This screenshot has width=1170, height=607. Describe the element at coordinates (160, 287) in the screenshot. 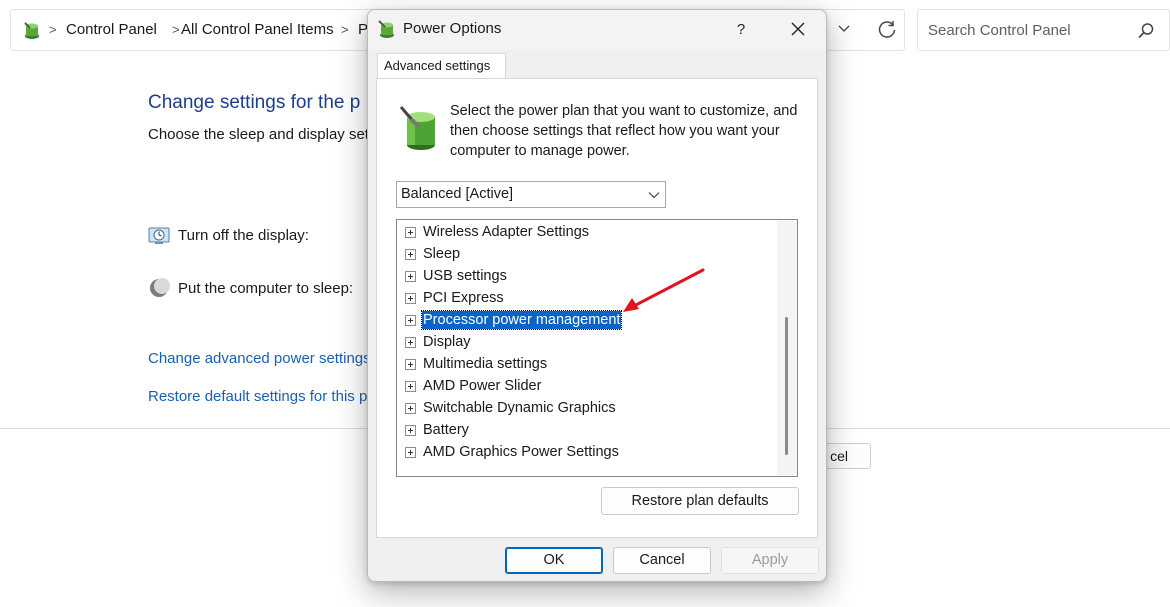

I see `moon-icon` at that location.